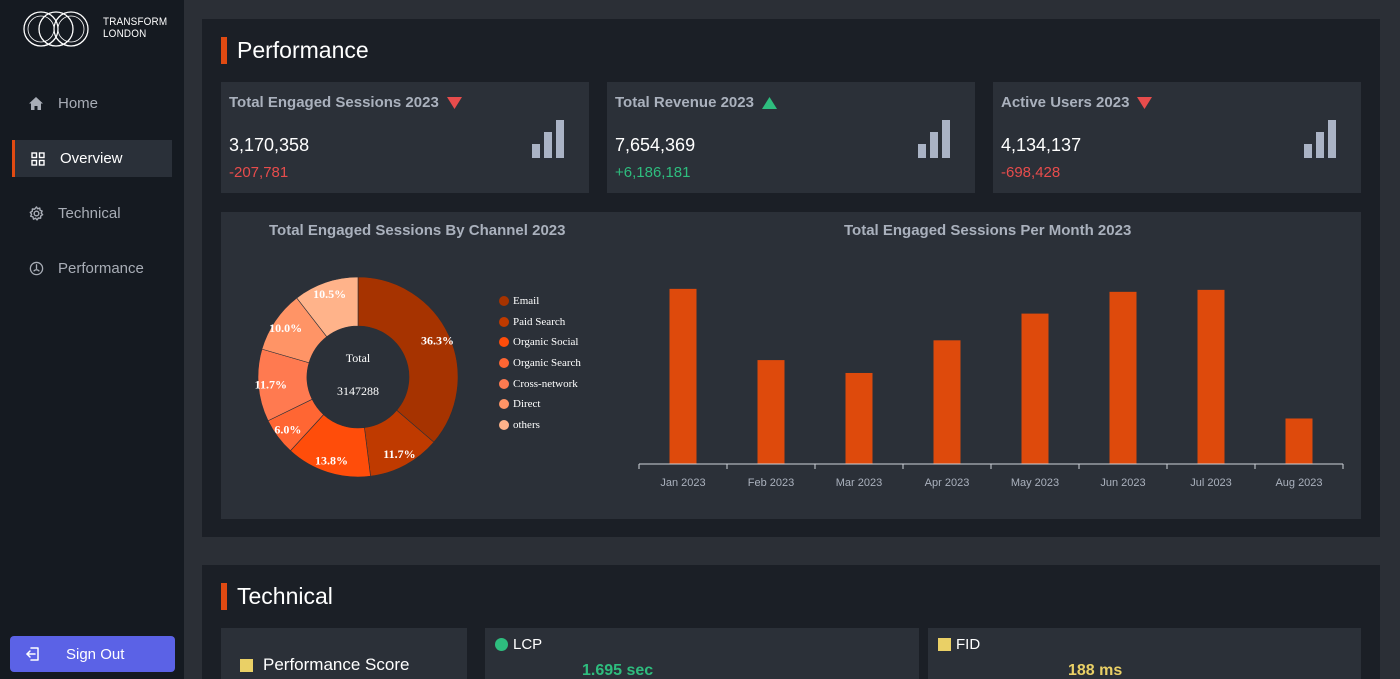  Describe the element at coordinates (56, 29) in the screenshot. I see `rings-logo-icon` at that location.